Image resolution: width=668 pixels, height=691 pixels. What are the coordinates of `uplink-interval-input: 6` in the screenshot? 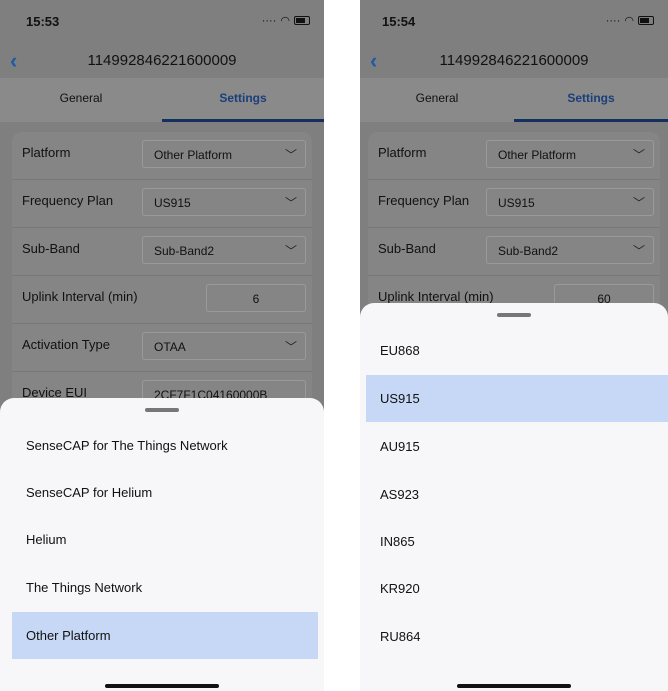 It's located at (256, 298).